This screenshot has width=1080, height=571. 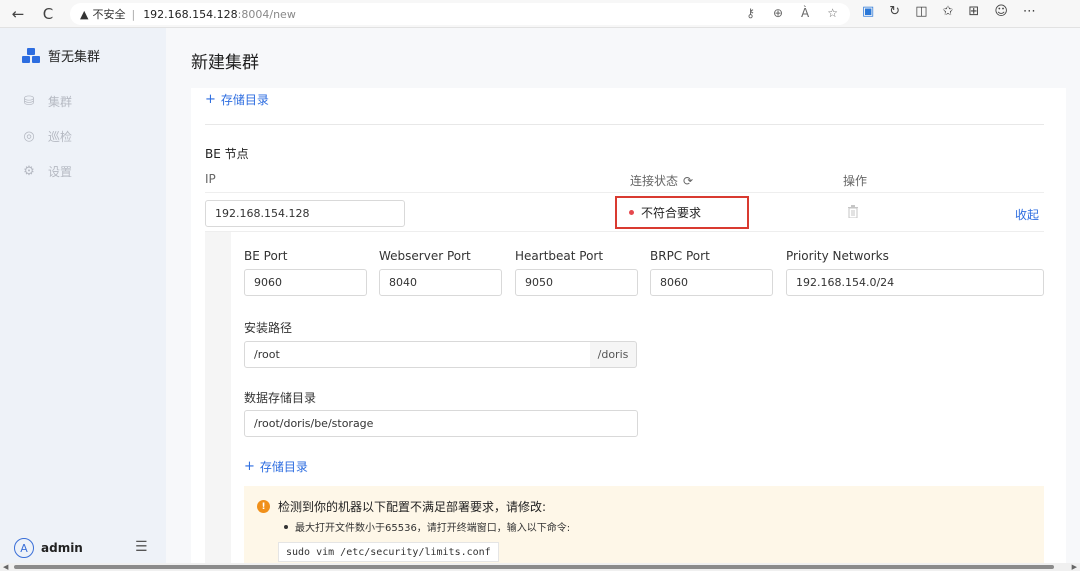 I want to click on add-storage-dir-button: + 存储目录, so click(x=276, y=466).